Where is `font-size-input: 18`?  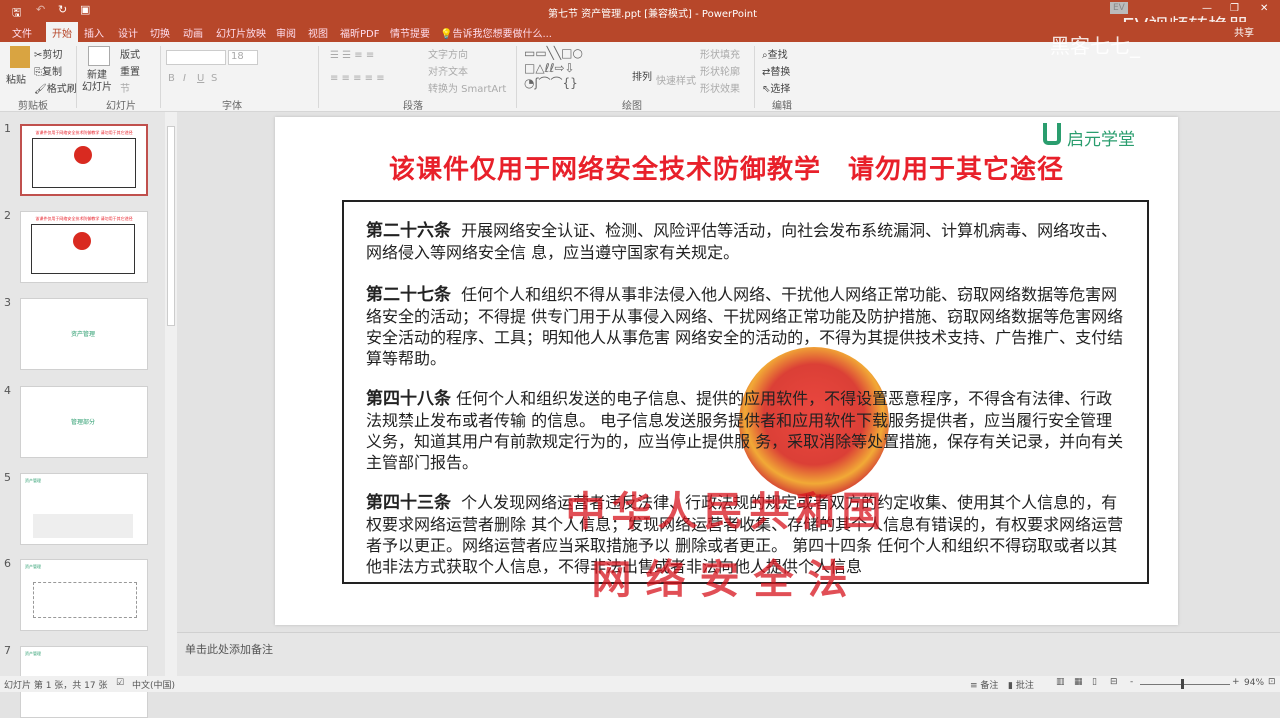
font-size-input: 18 is located at coordinates (243, 57).